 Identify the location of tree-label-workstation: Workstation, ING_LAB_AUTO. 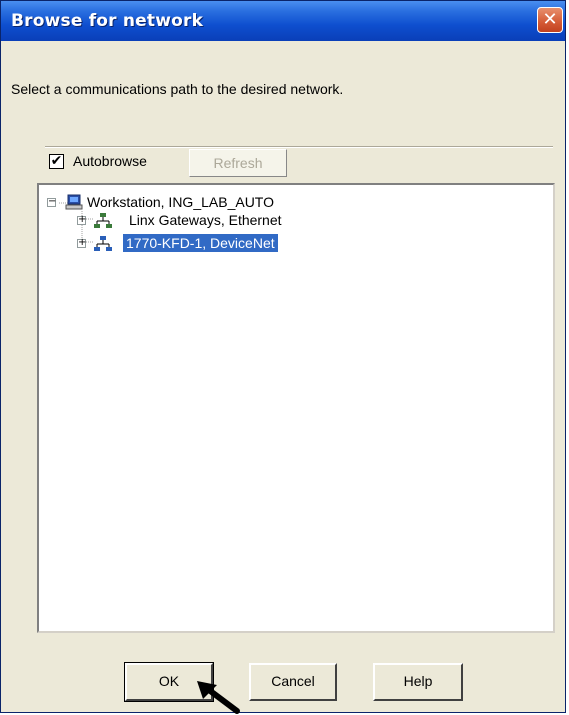
(180, 202).